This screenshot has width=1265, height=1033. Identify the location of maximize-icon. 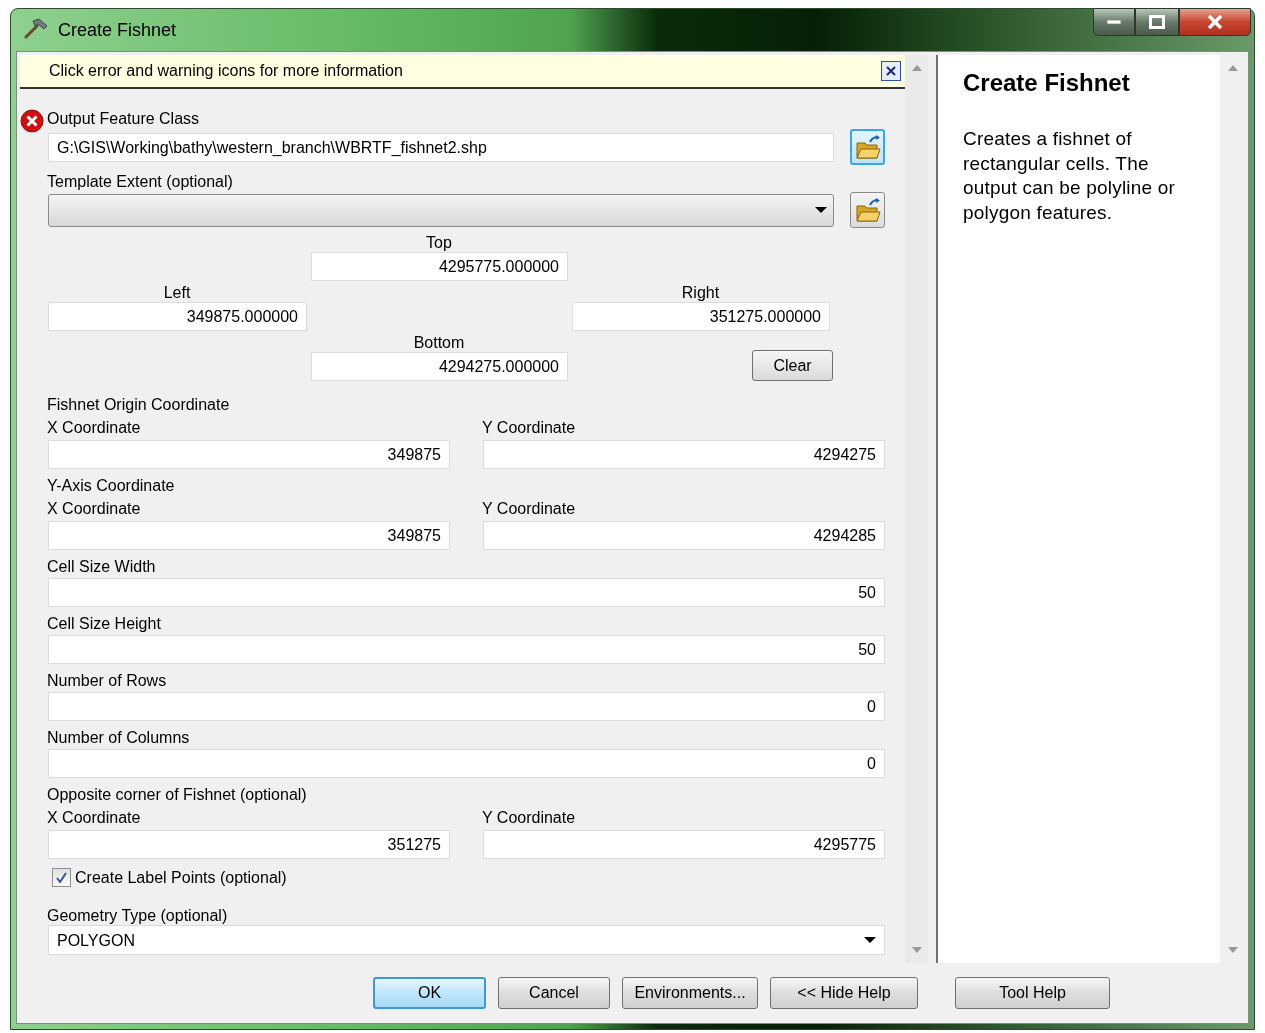
(1157, 22).